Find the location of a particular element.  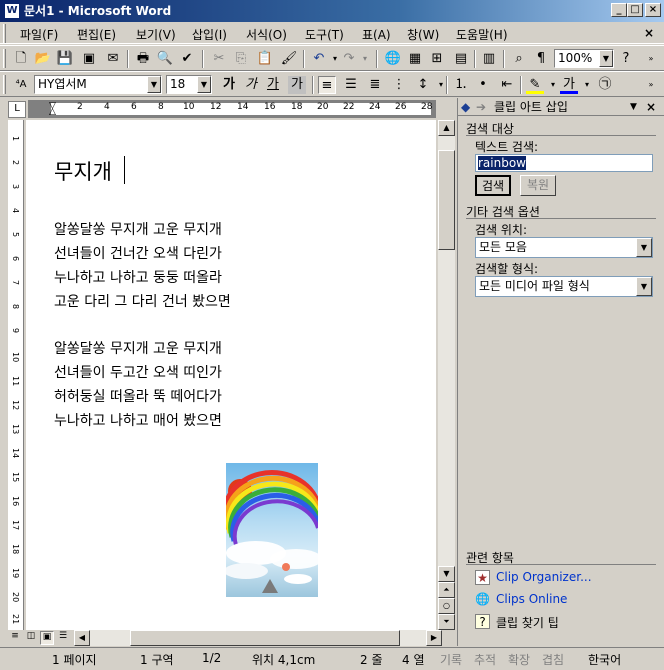

doc-close-icon: × is located at coordinates (649, 33).